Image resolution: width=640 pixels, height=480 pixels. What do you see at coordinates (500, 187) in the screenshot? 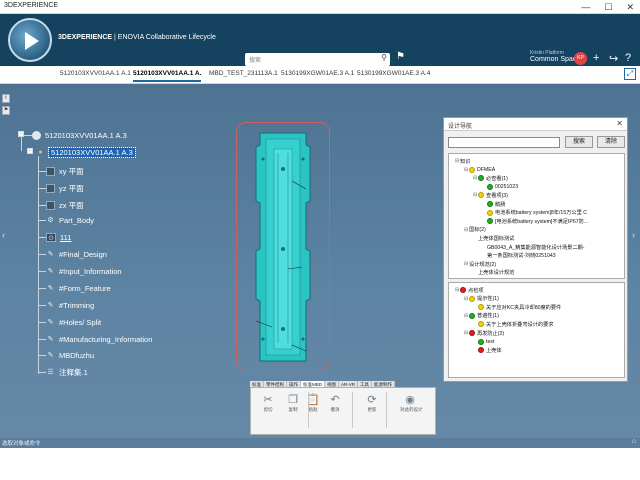
I see `top_tree-row: 00251023` at bounding box center [500, 187].